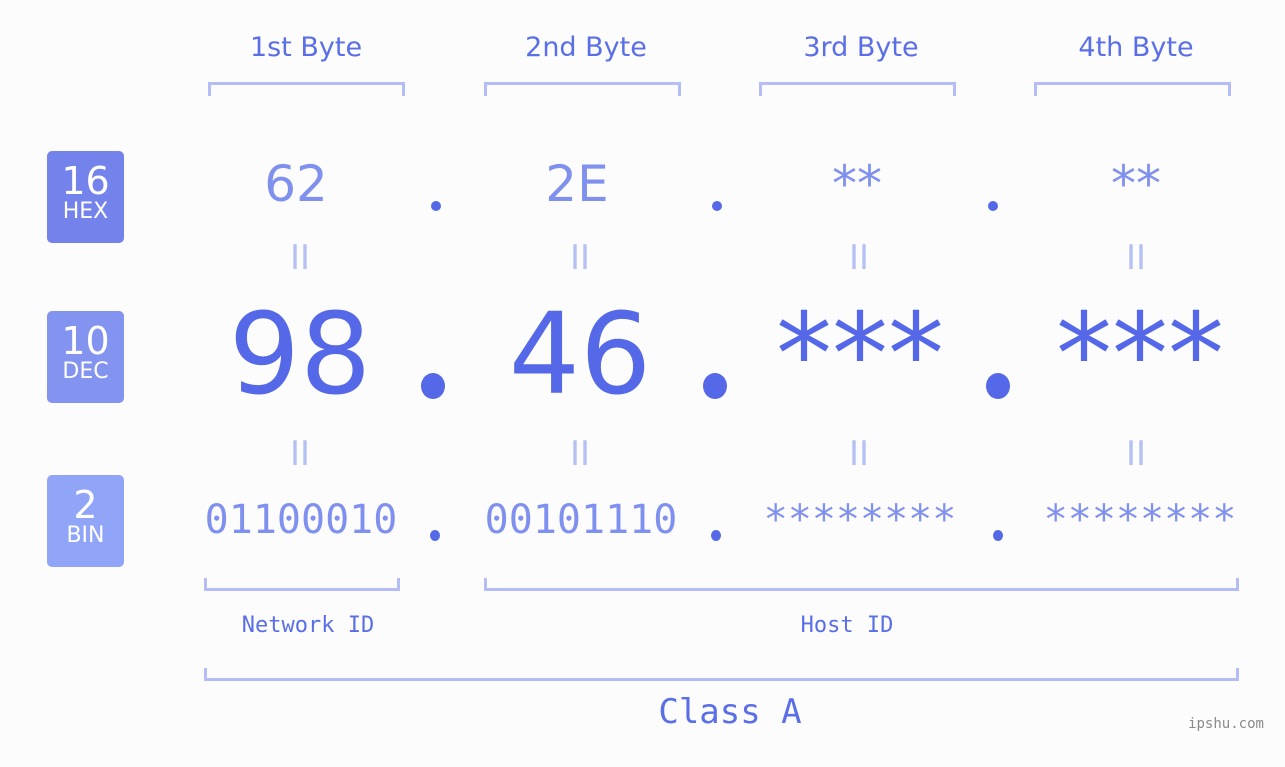 The width and height of the screenshot is (1285, 767). Describe the element at coordinates (85, 211) in the screenshot. I see `hex-badge-label: HEX` at that location.